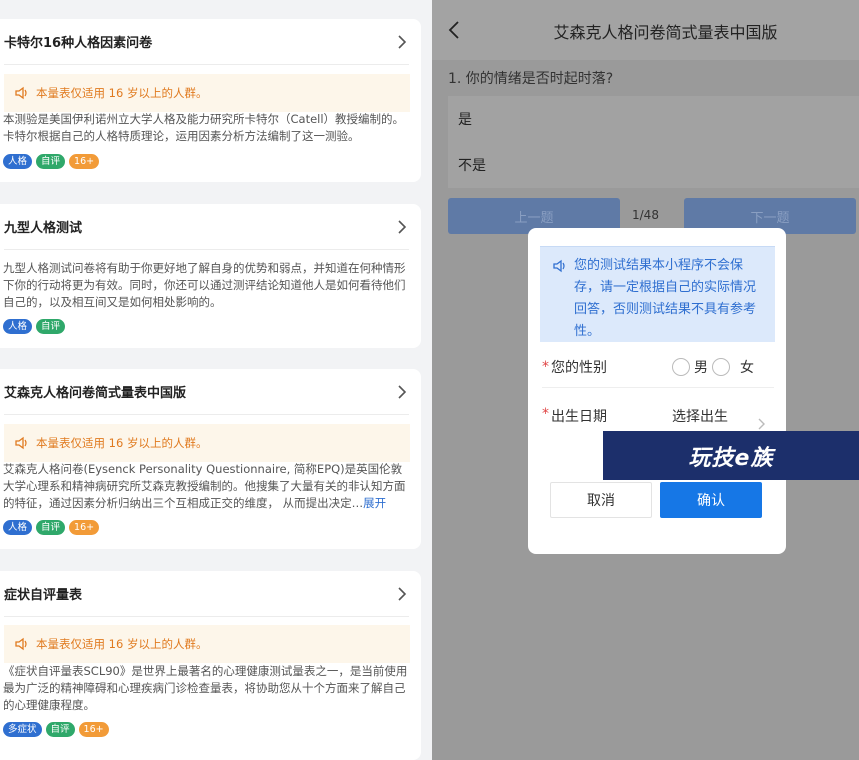 This screenshot has width=859, height=760. What do you see at coordinates (95, 393) in the screenshot?
I see `card-title: 艾森克人格问卷简式量表中国版` at bounding box center [95, 393].